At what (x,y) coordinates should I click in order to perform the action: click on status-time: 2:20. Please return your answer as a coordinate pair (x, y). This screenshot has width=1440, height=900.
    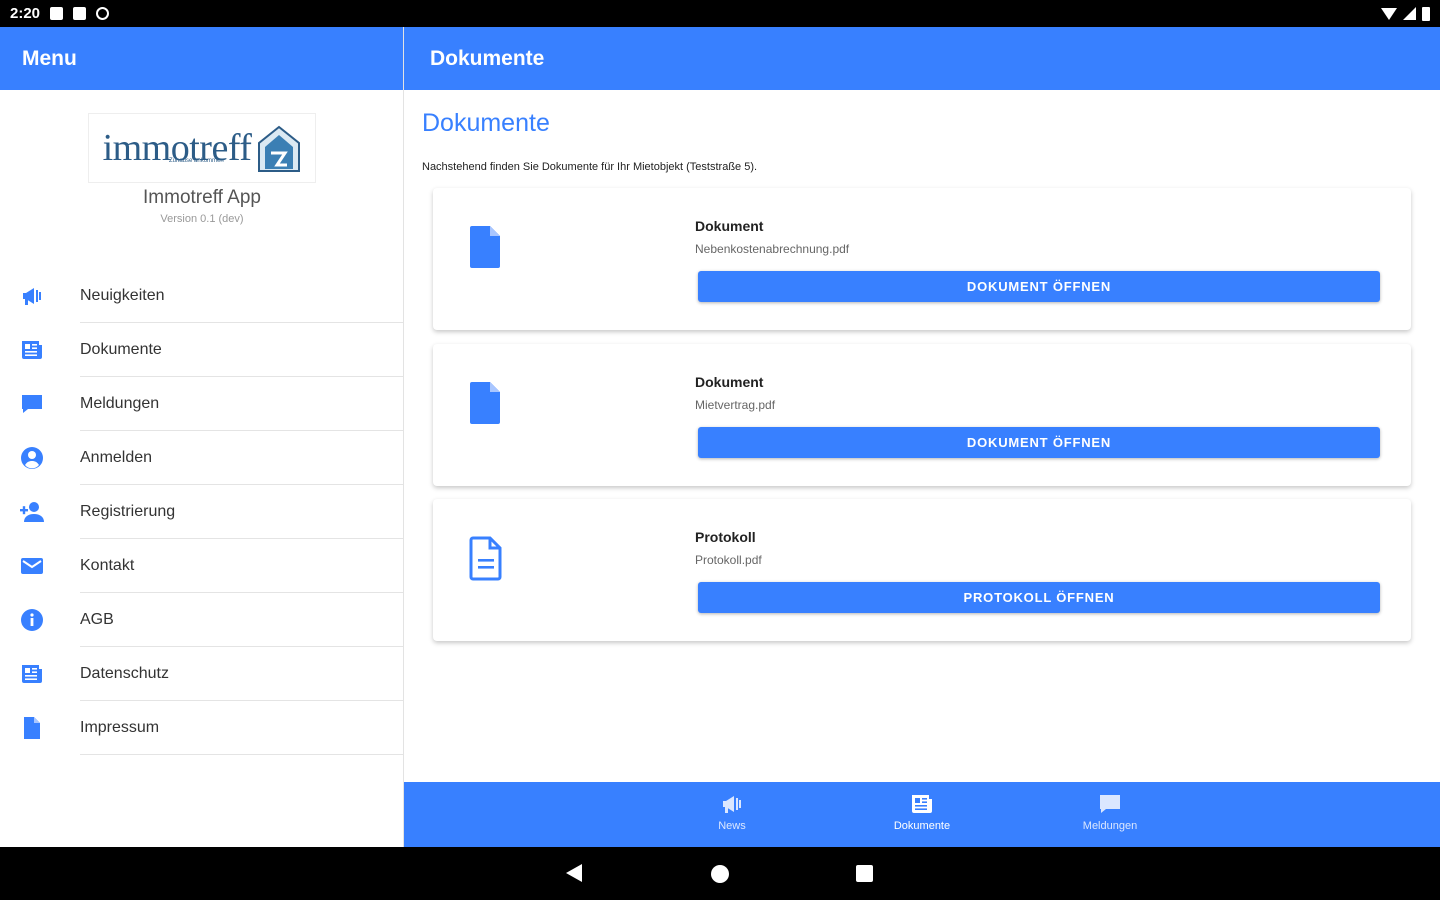
    Looking at the image, I should click on (25, 13).